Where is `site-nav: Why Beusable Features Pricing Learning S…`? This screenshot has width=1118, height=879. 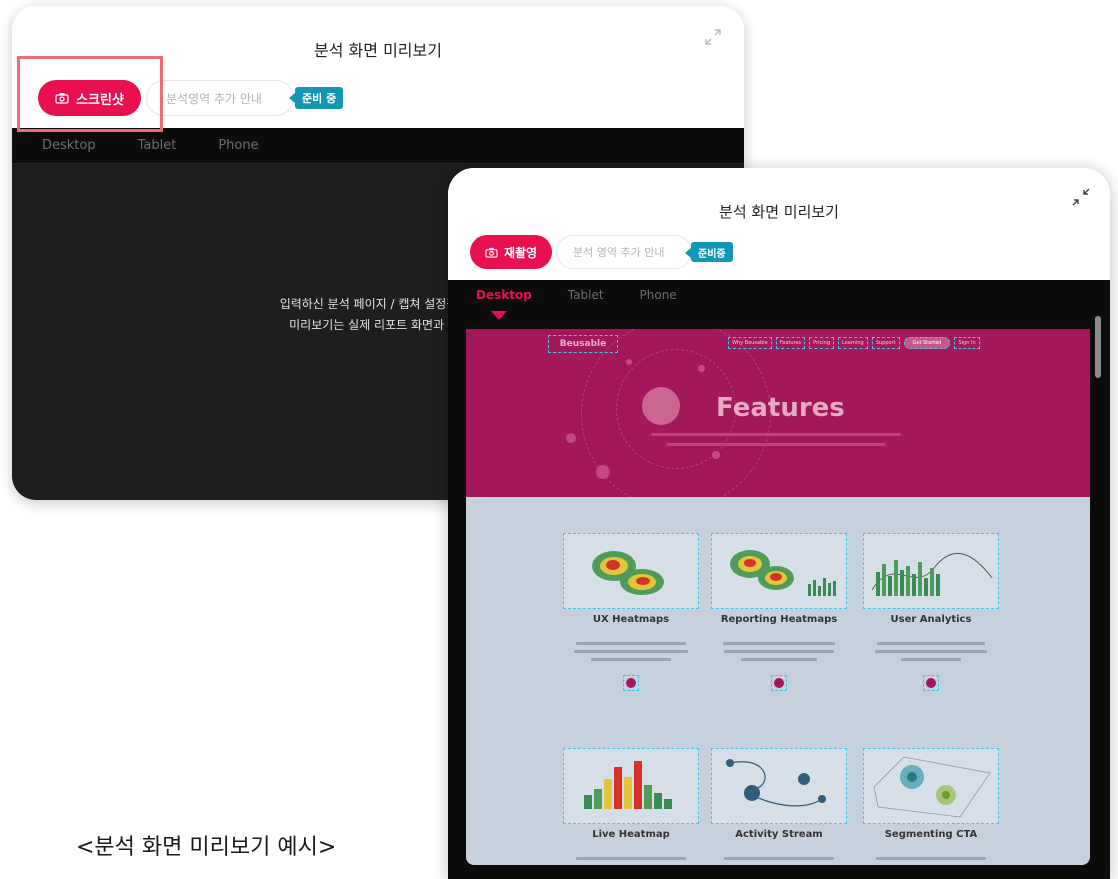 site-nav: Why Beusable Features Pricing Learning S… is located at coordinates (854, 343).